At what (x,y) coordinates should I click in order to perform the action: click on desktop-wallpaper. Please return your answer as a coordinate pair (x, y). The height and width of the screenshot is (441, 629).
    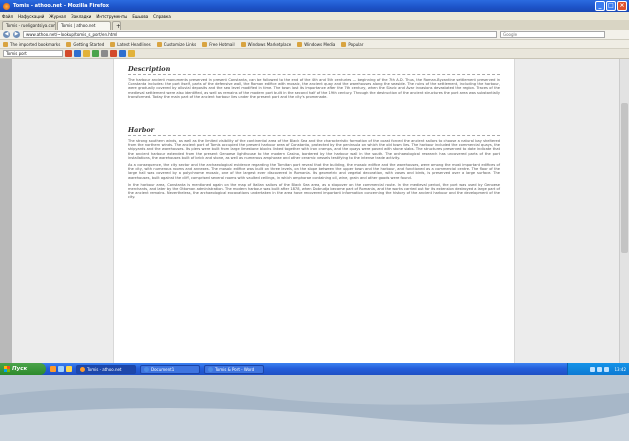
    Looking at the image, I should click on (314, 408).